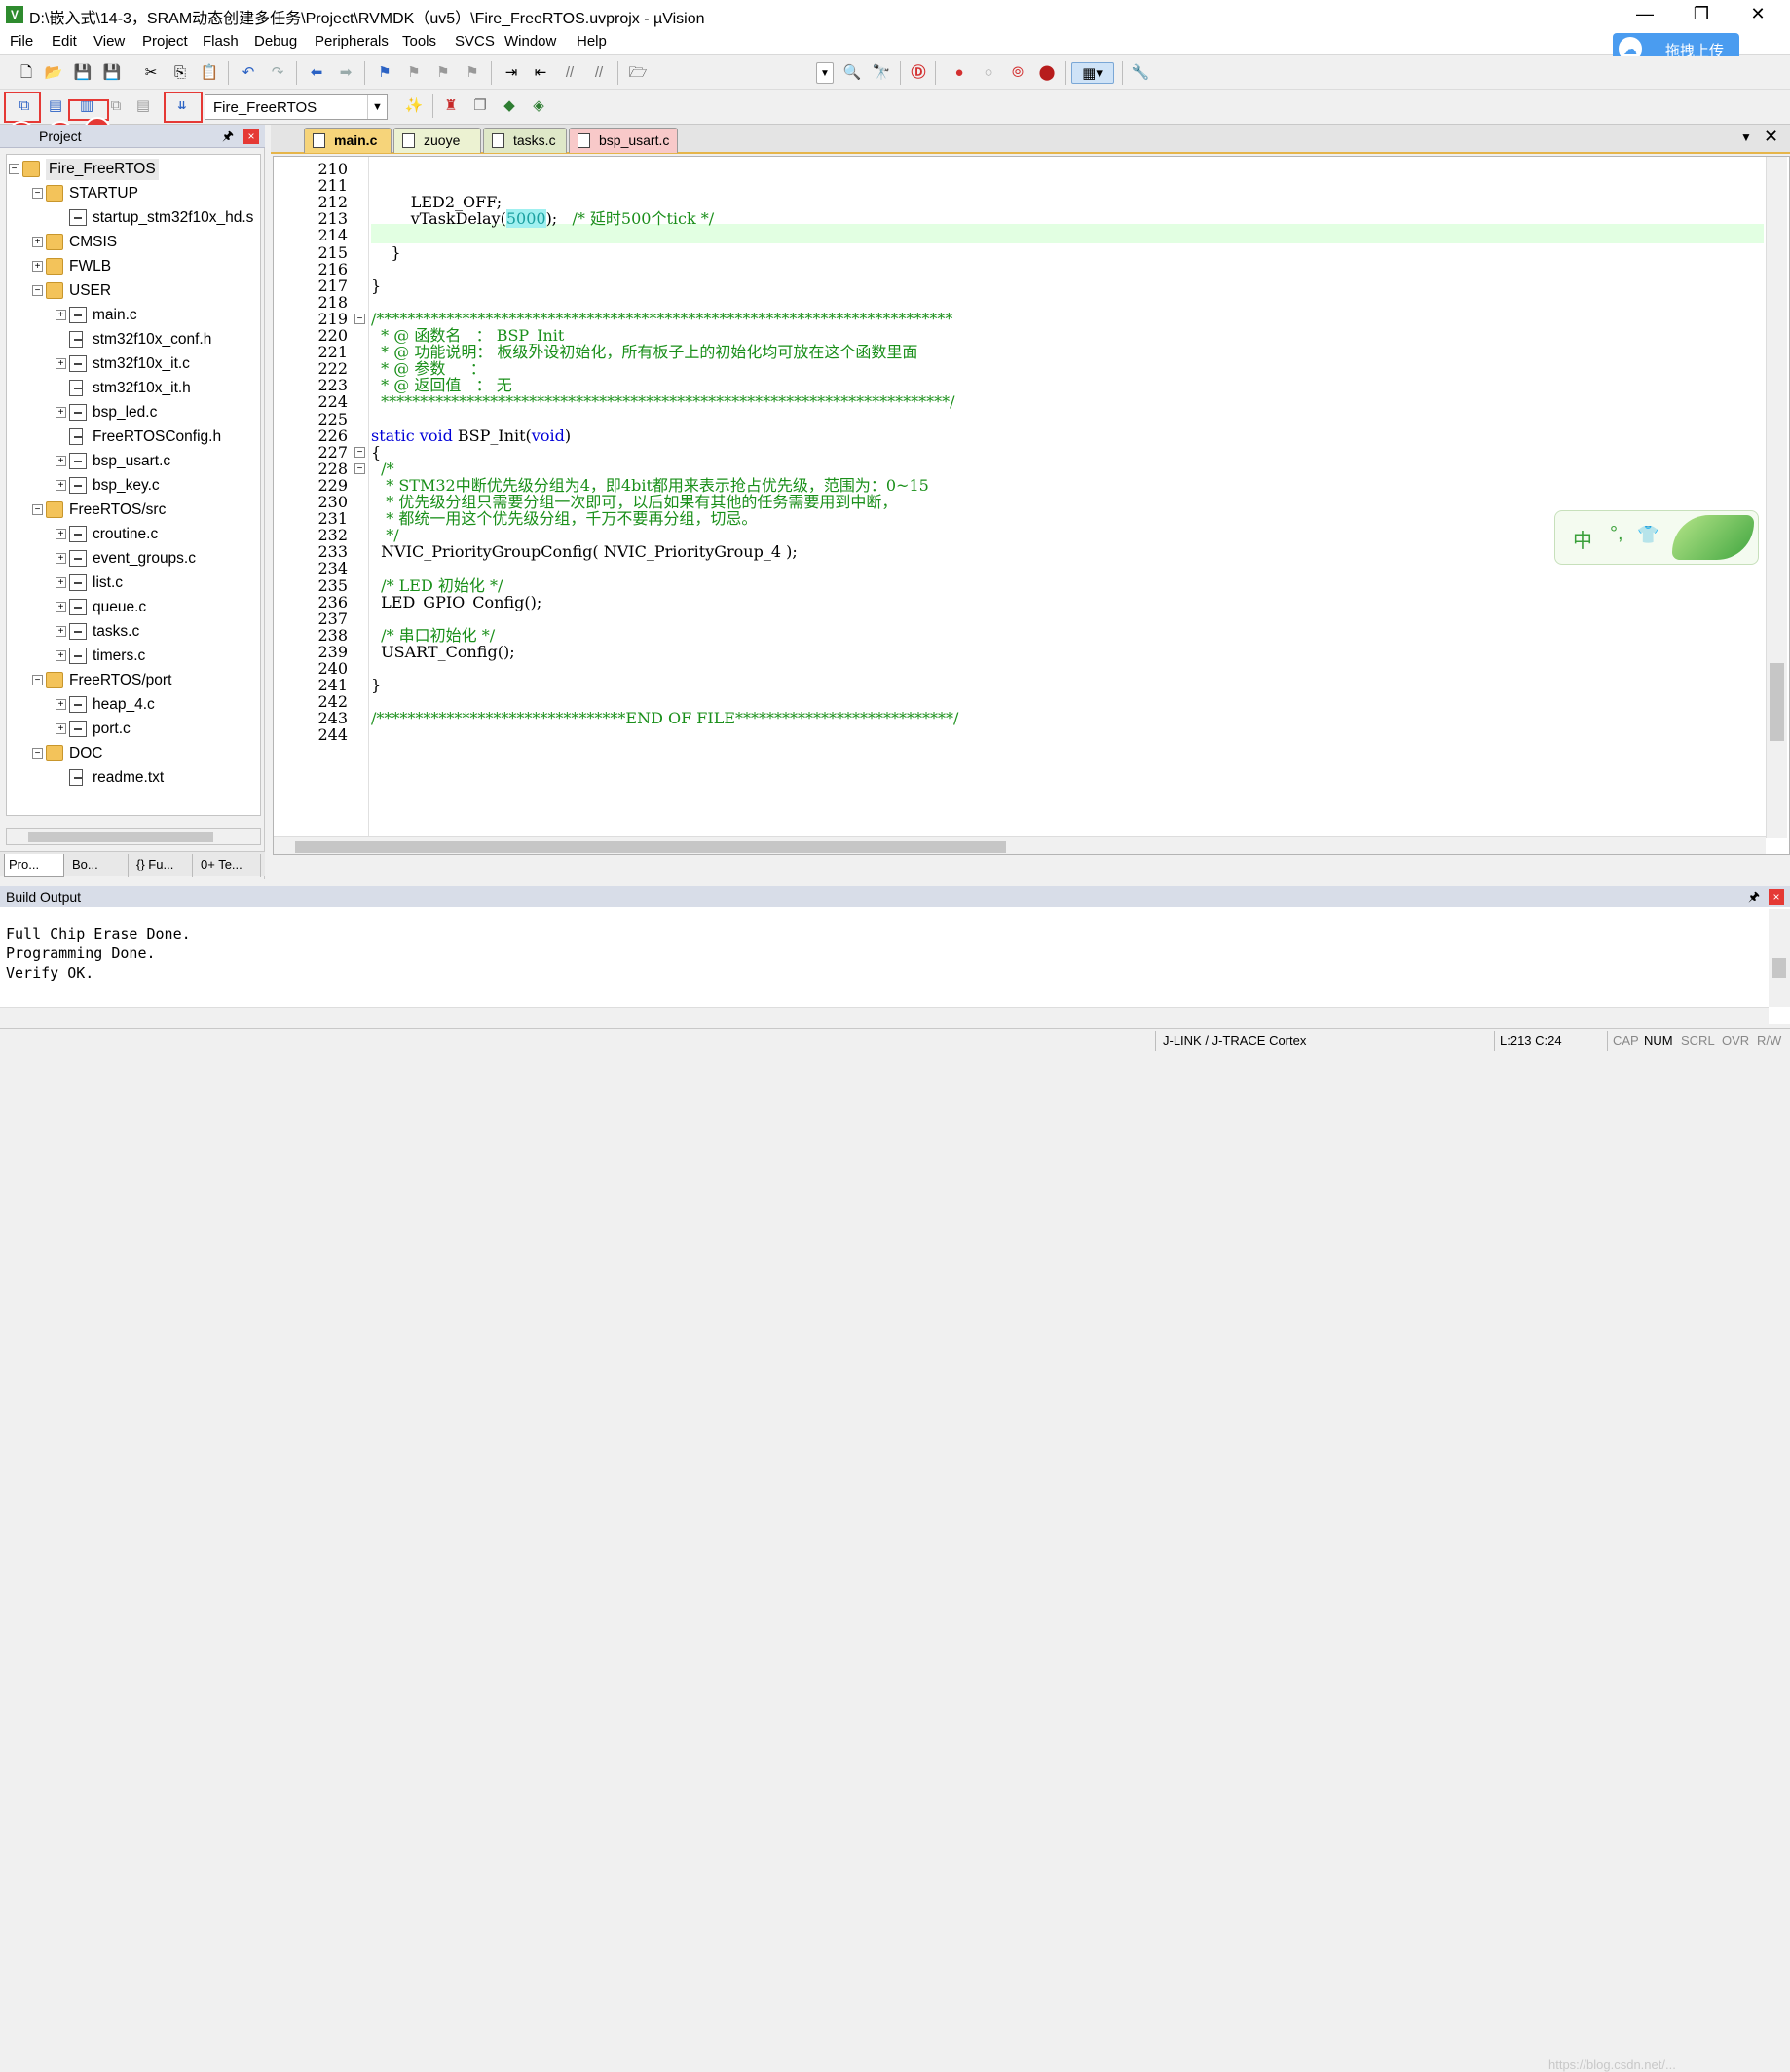 The height and width of the screenshot is (2072, 1790). Describe the element at coordinates (360, 468) in the screenshot. I see `fold-toggle-icon: −` at that location.